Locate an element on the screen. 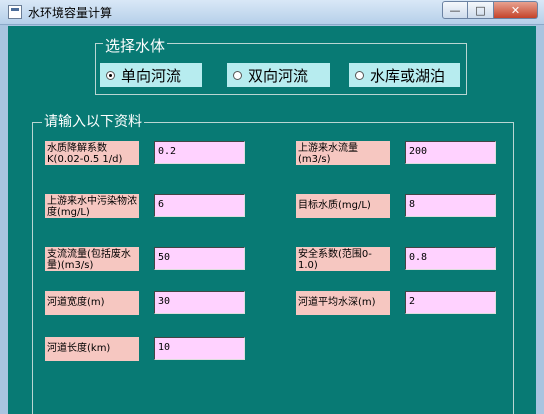 The width and height of the screenshot is (544, 414). upstream-concentration-input: 6 is located at coordinates (199, 205).